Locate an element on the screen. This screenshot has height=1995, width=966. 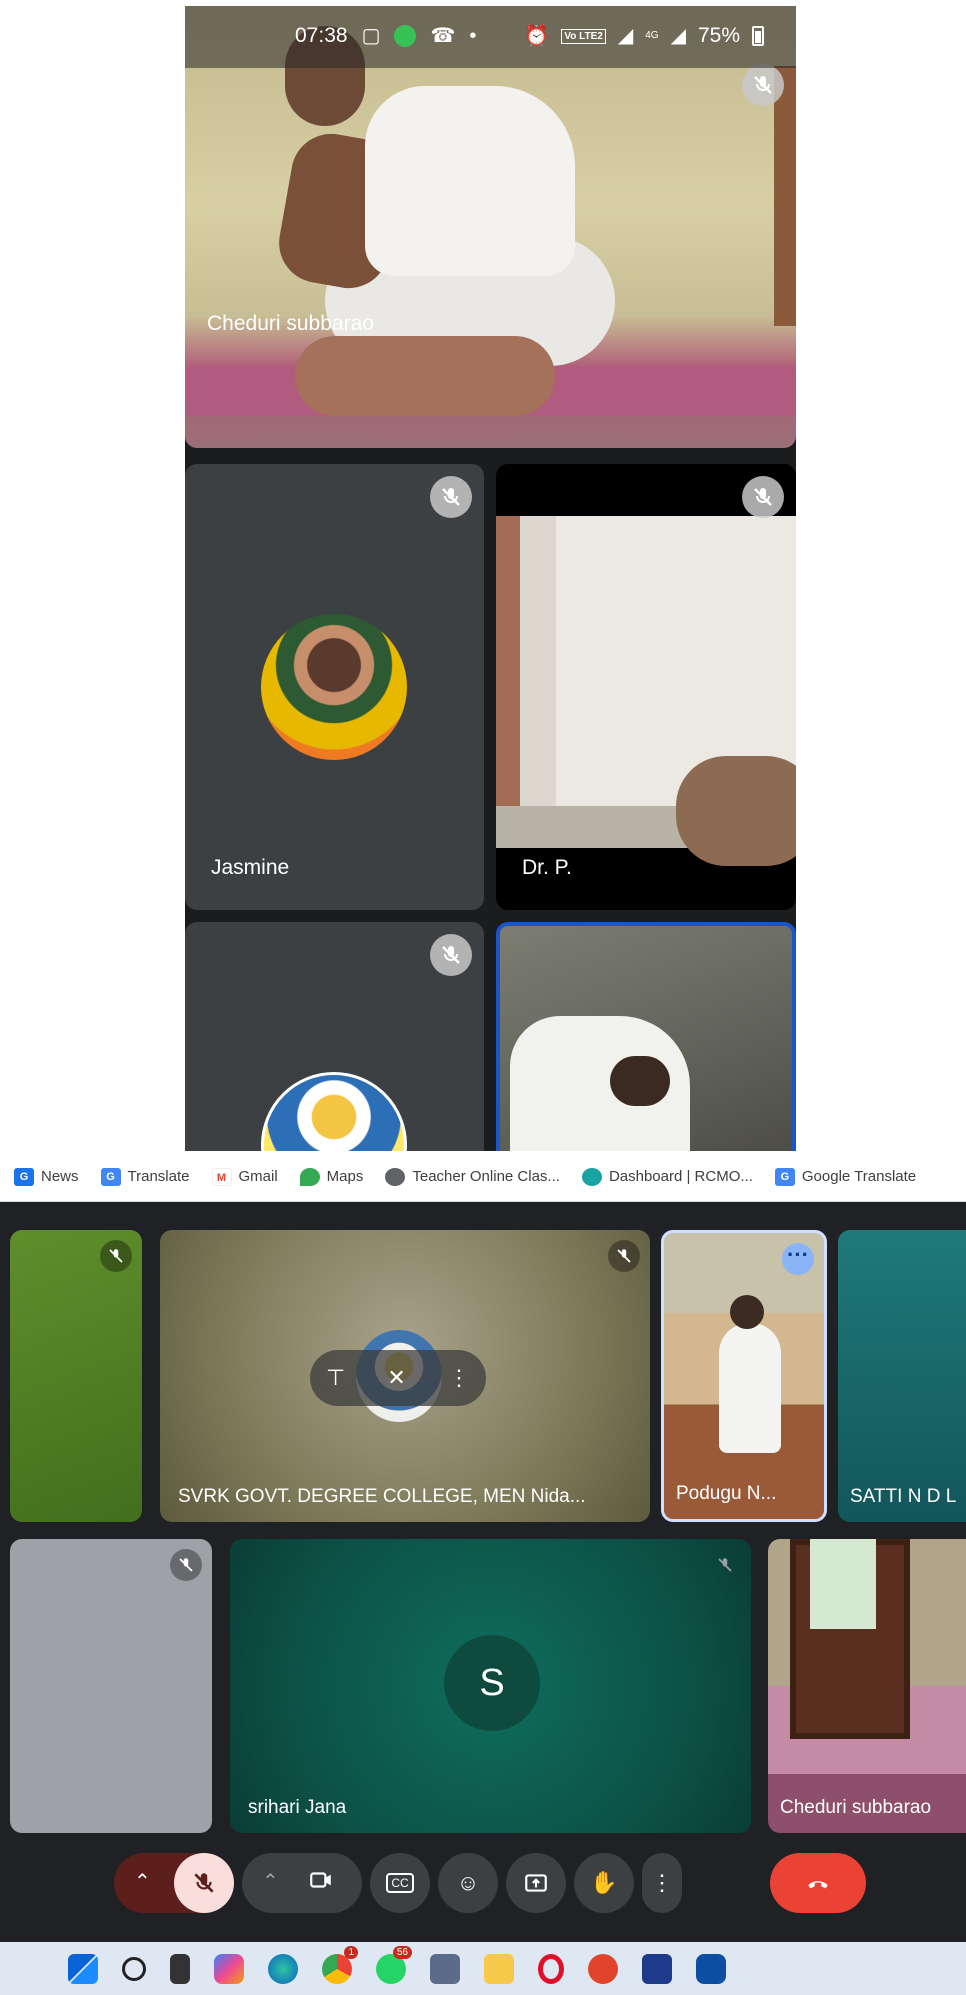
video-frame-person-shirt is located at coordinates (470, 181).